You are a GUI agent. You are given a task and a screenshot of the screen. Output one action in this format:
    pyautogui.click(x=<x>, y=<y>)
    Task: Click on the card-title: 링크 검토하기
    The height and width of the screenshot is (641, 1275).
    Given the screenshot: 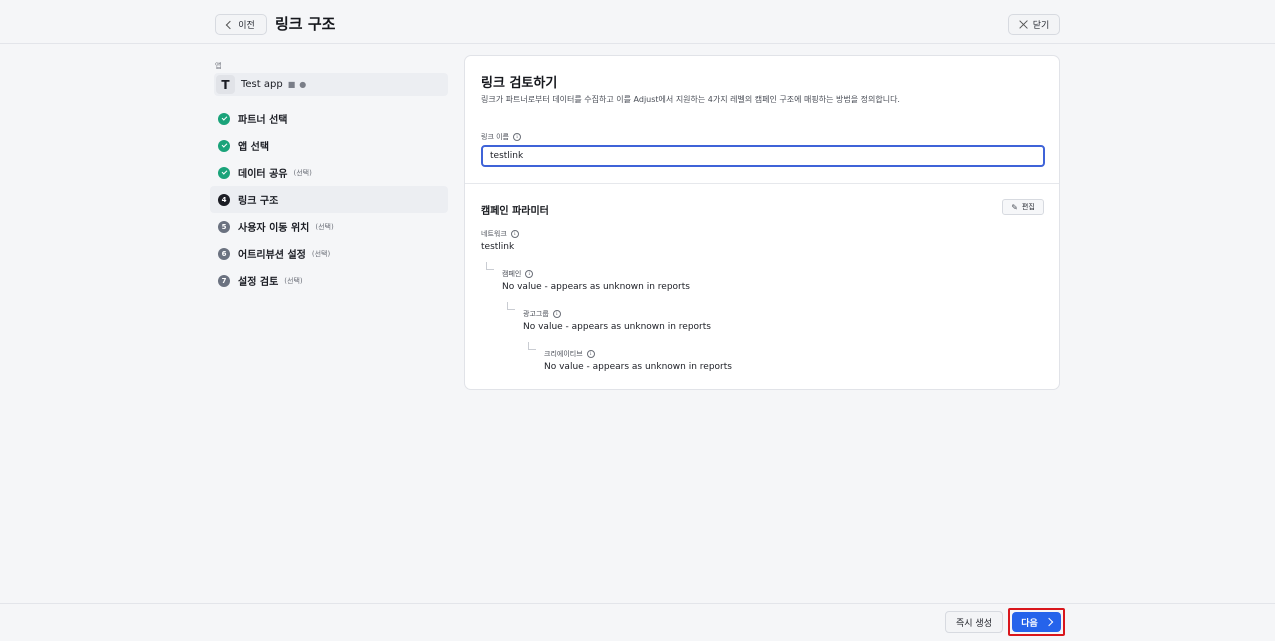 What is the action you would take?
    pyautogui.click(x=519, y=83)
    